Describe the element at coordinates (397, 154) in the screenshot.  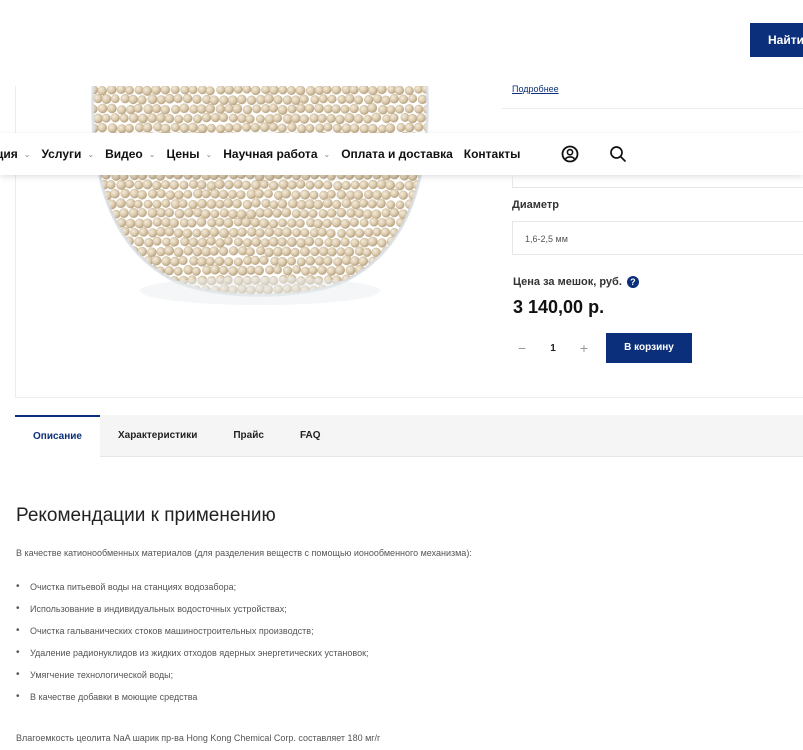
I see `nav-item-payment-delivery: Оплата и доставка` at that location.